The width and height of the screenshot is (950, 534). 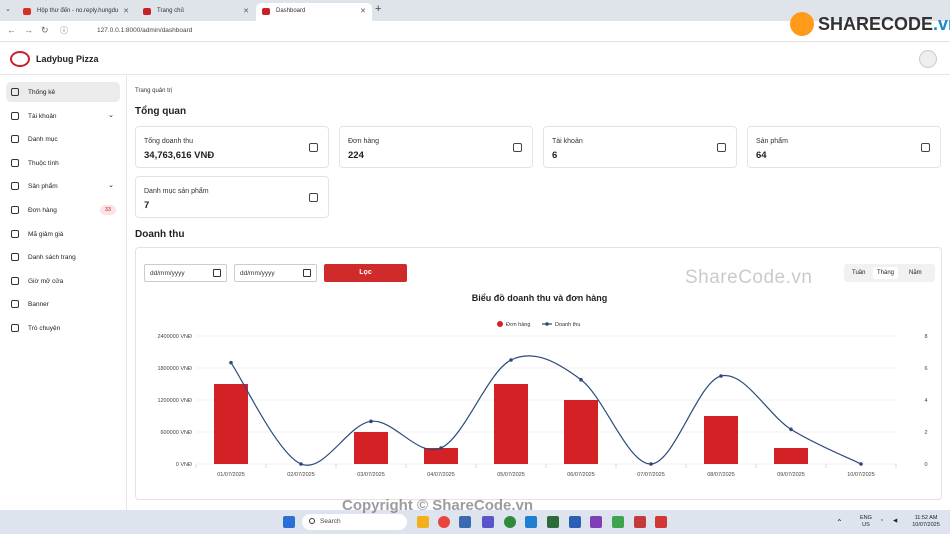 What do you see at coordinates (866, 518) in the screenshot?
I see `lang-text: ENG` at bounding box center [866, 518].